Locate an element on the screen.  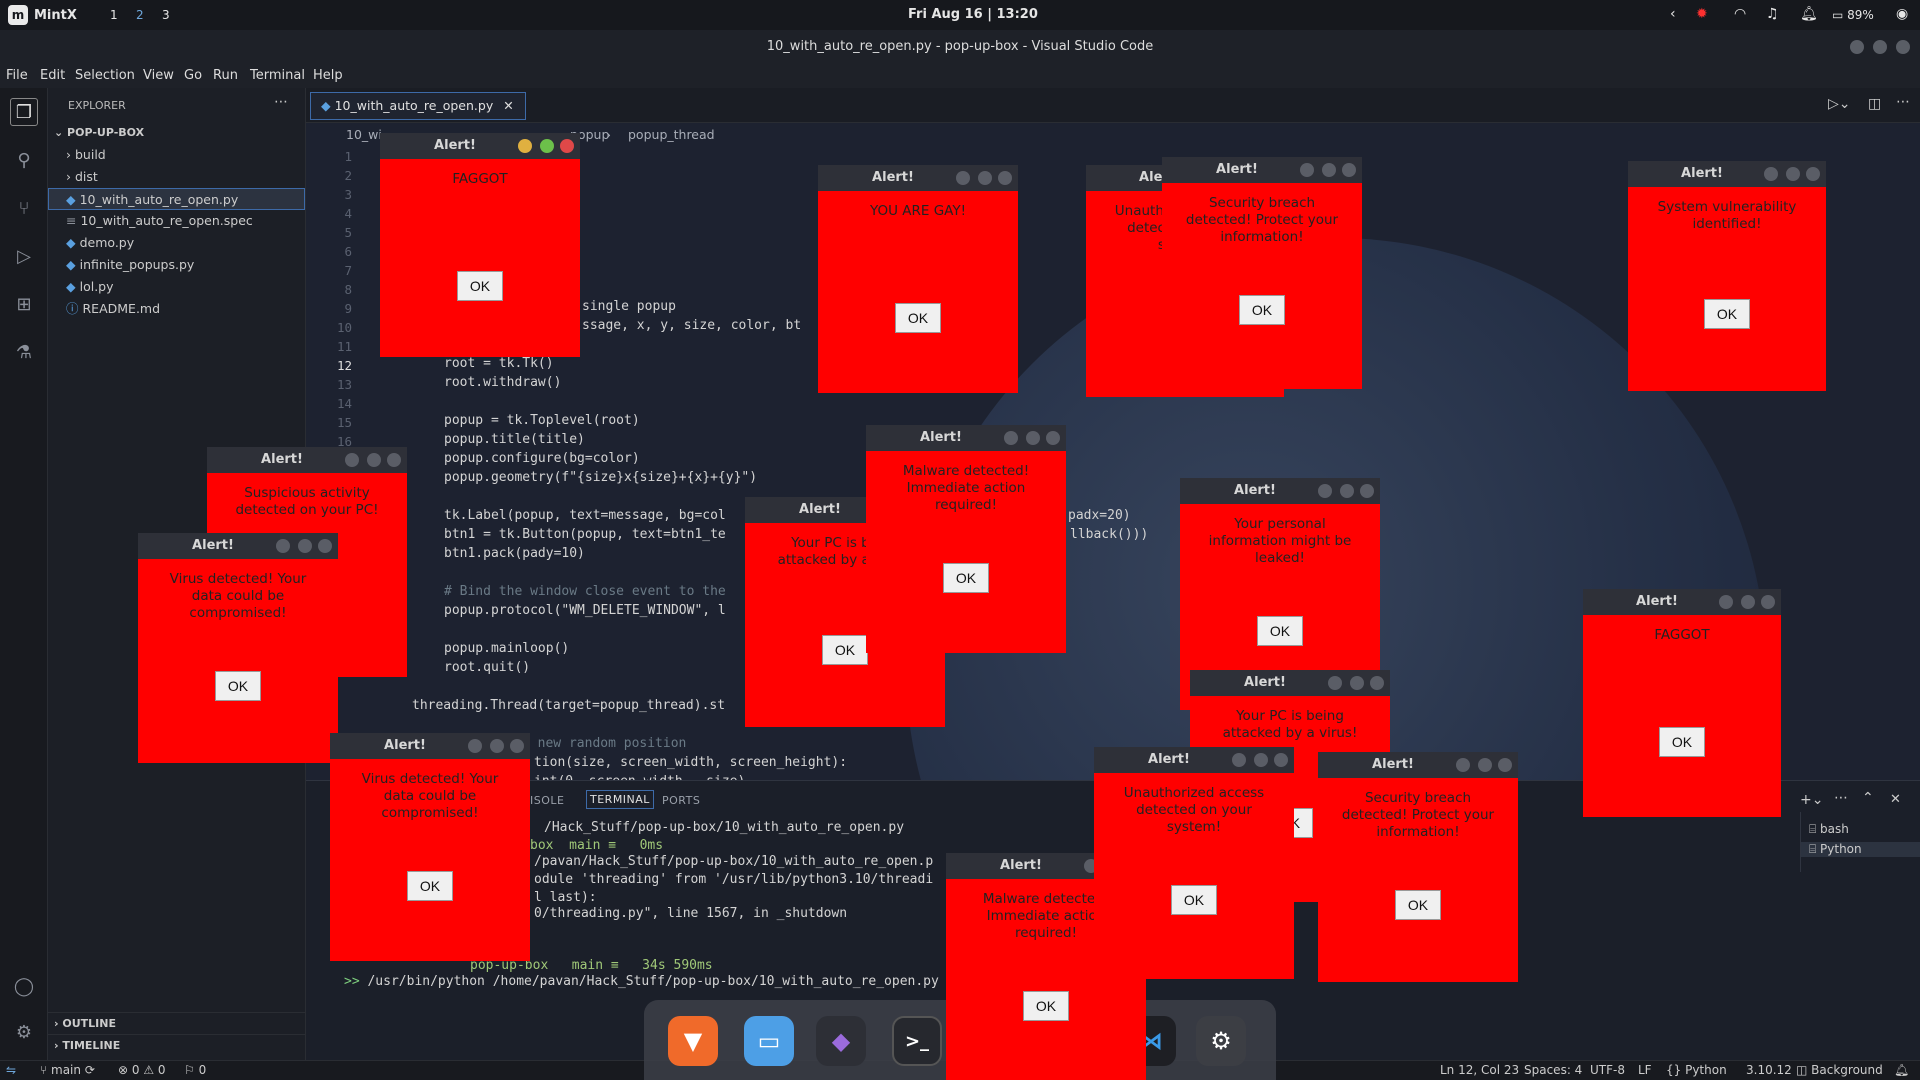
menu-run: Run is located at coordinates (225, 75).